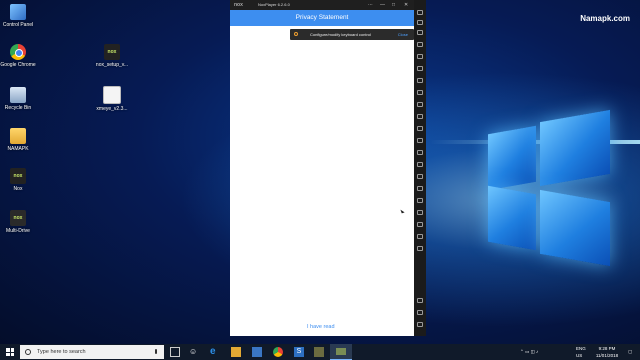 The width and height of the screenshot is (640, 360). Describe the element at coordinates (322, 5) in the screenshot. I see `nox-title-bar: nox NoxPlayer 6.2.6.0 ⋯ — □ ✕` at that location.